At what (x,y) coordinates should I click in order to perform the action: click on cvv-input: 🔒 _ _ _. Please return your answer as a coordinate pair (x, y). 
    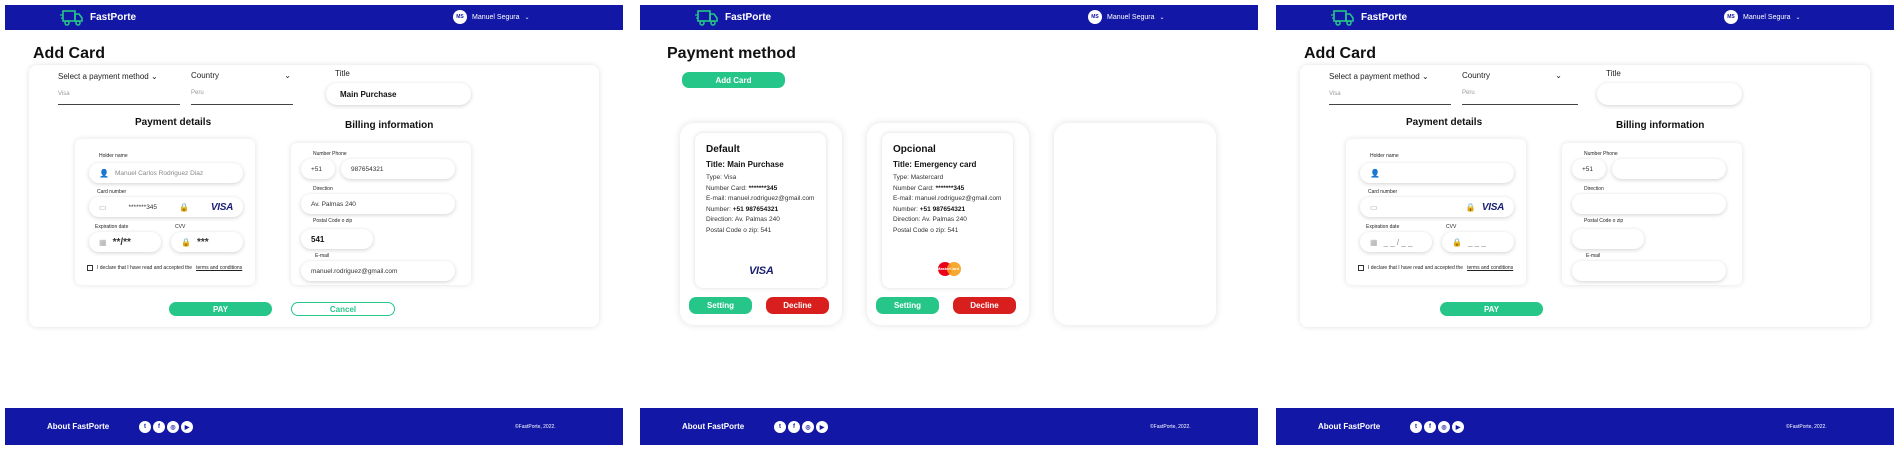
    Looking at the image, I should click on (1478, 242).